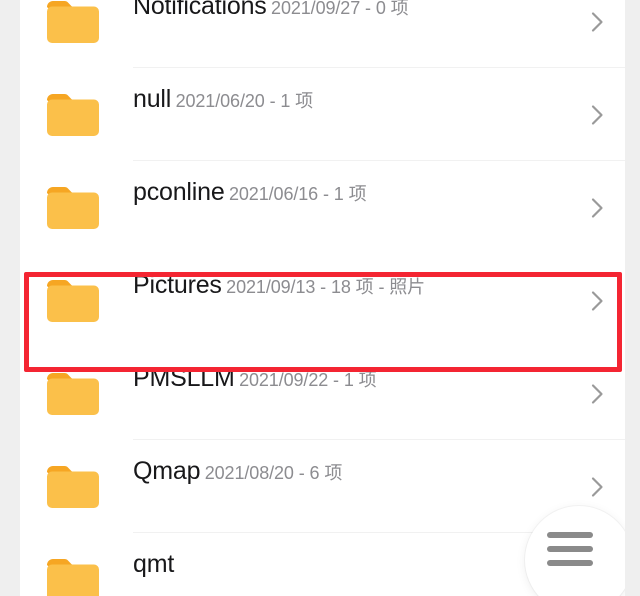 The width and height of the screenshot is (640, 596). I want to click on folder-name: Pictures, so click(177, 285).